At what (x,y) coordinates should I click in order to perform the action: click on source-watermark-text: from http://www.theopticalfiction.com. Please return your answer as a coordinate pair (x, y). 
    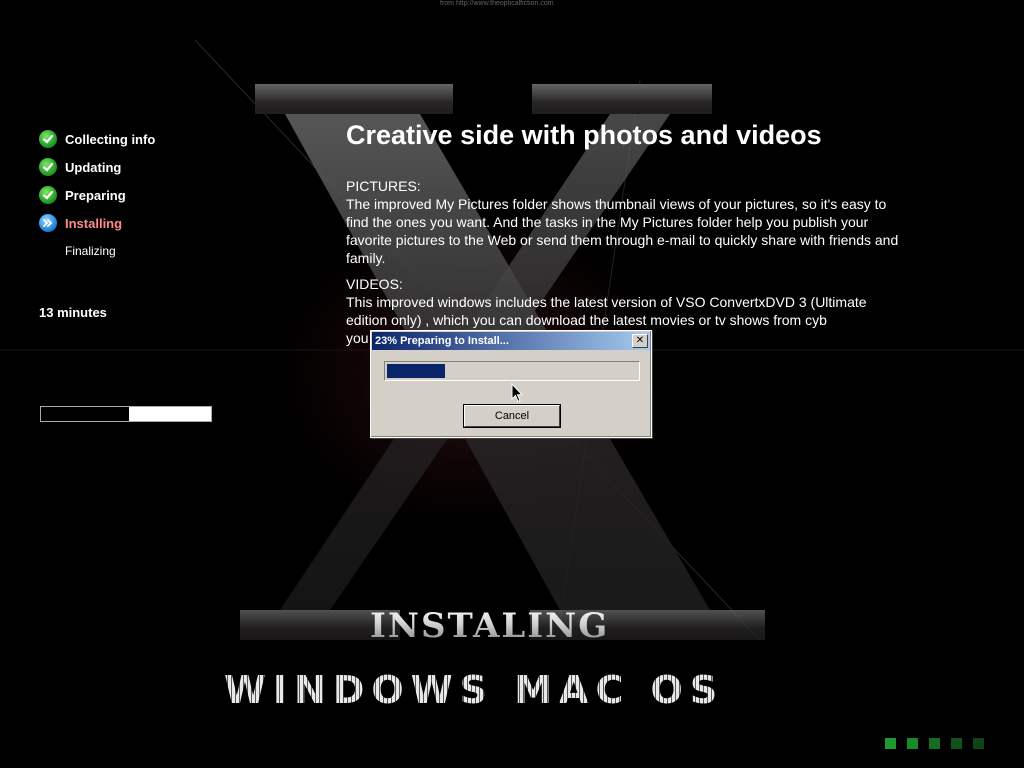
    Looking at the image, I should click on (497, 3).